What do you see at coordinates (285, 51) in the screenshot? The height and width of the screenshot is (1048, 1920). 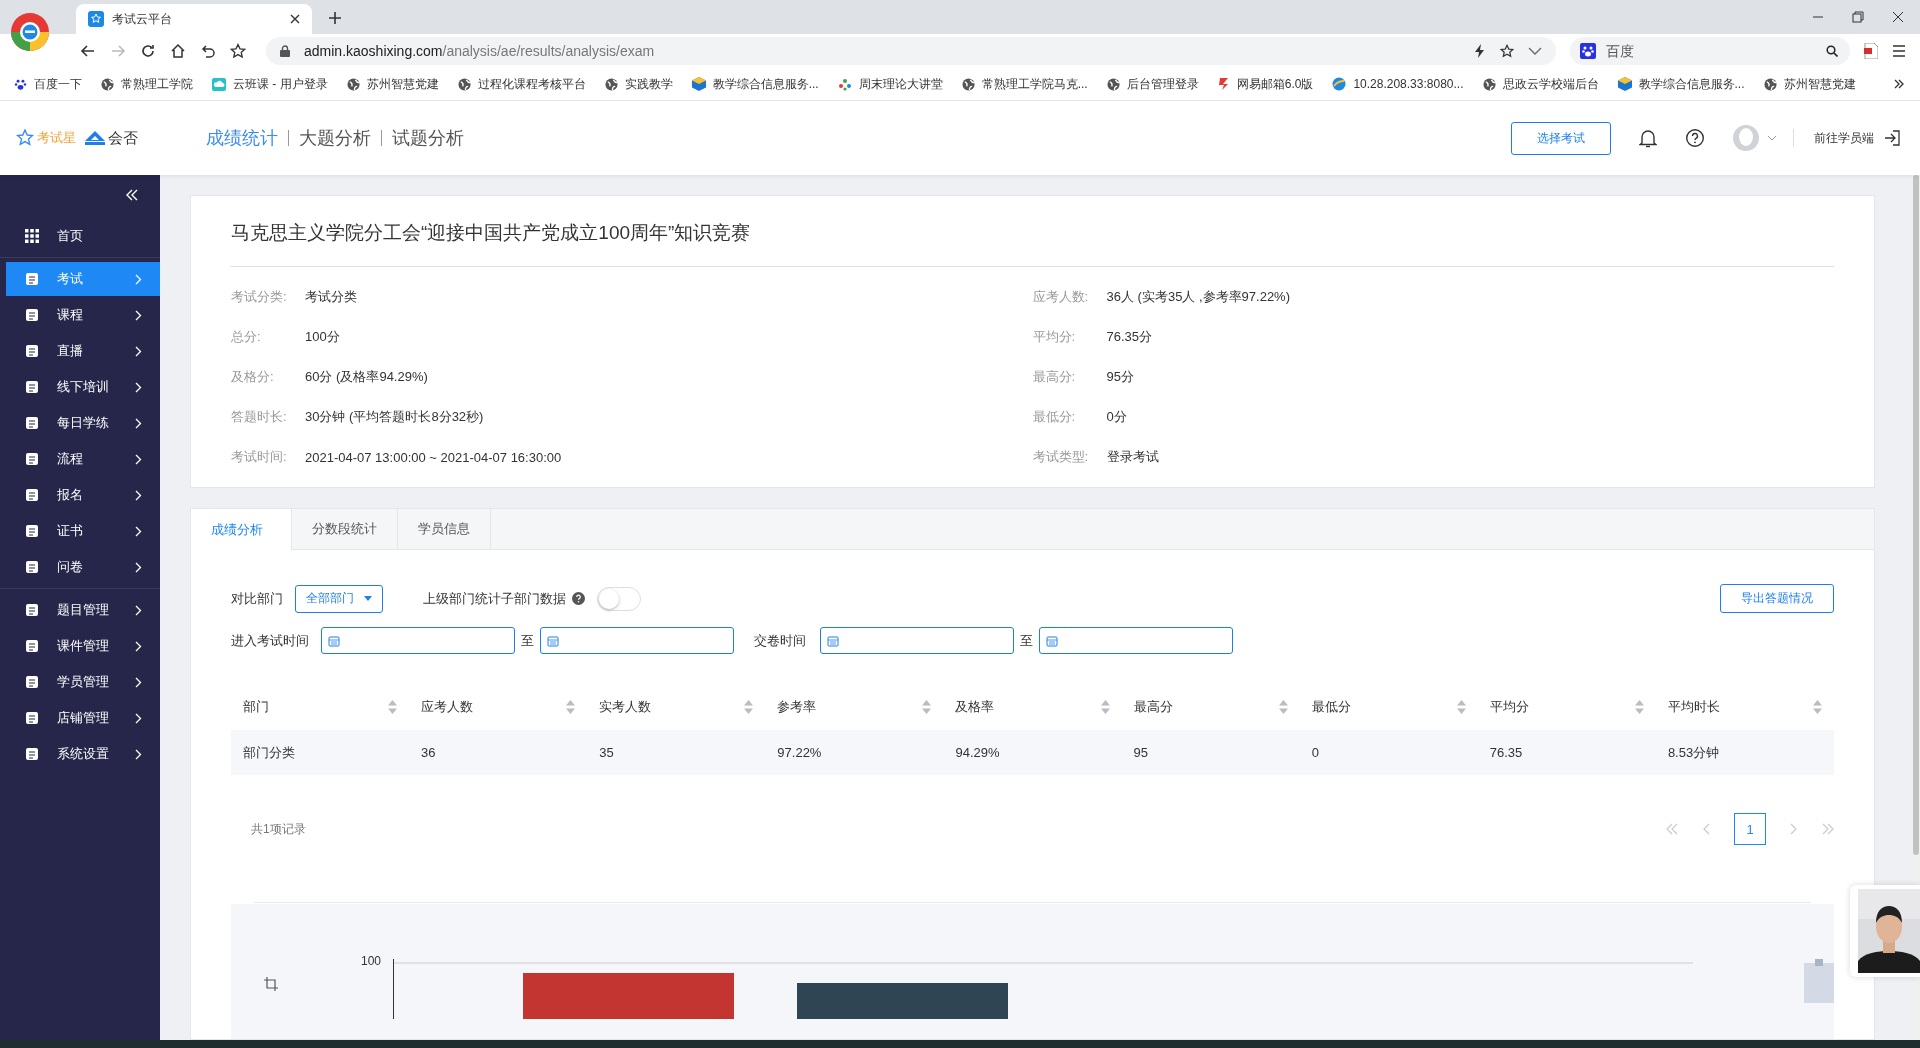 I see `lock-icon` at bounding box center [285, 51].